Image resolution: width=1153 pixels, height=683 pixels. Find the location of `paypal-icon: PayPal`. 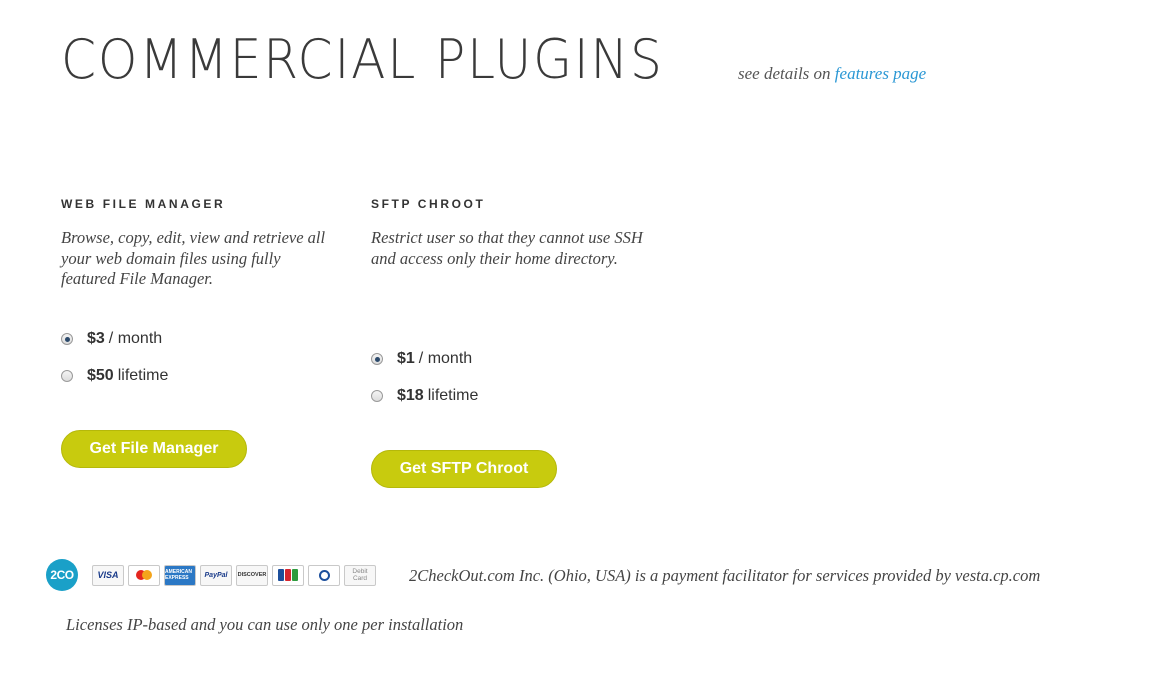

paypal-icon: PayPal is located at coordinates (216, 575).